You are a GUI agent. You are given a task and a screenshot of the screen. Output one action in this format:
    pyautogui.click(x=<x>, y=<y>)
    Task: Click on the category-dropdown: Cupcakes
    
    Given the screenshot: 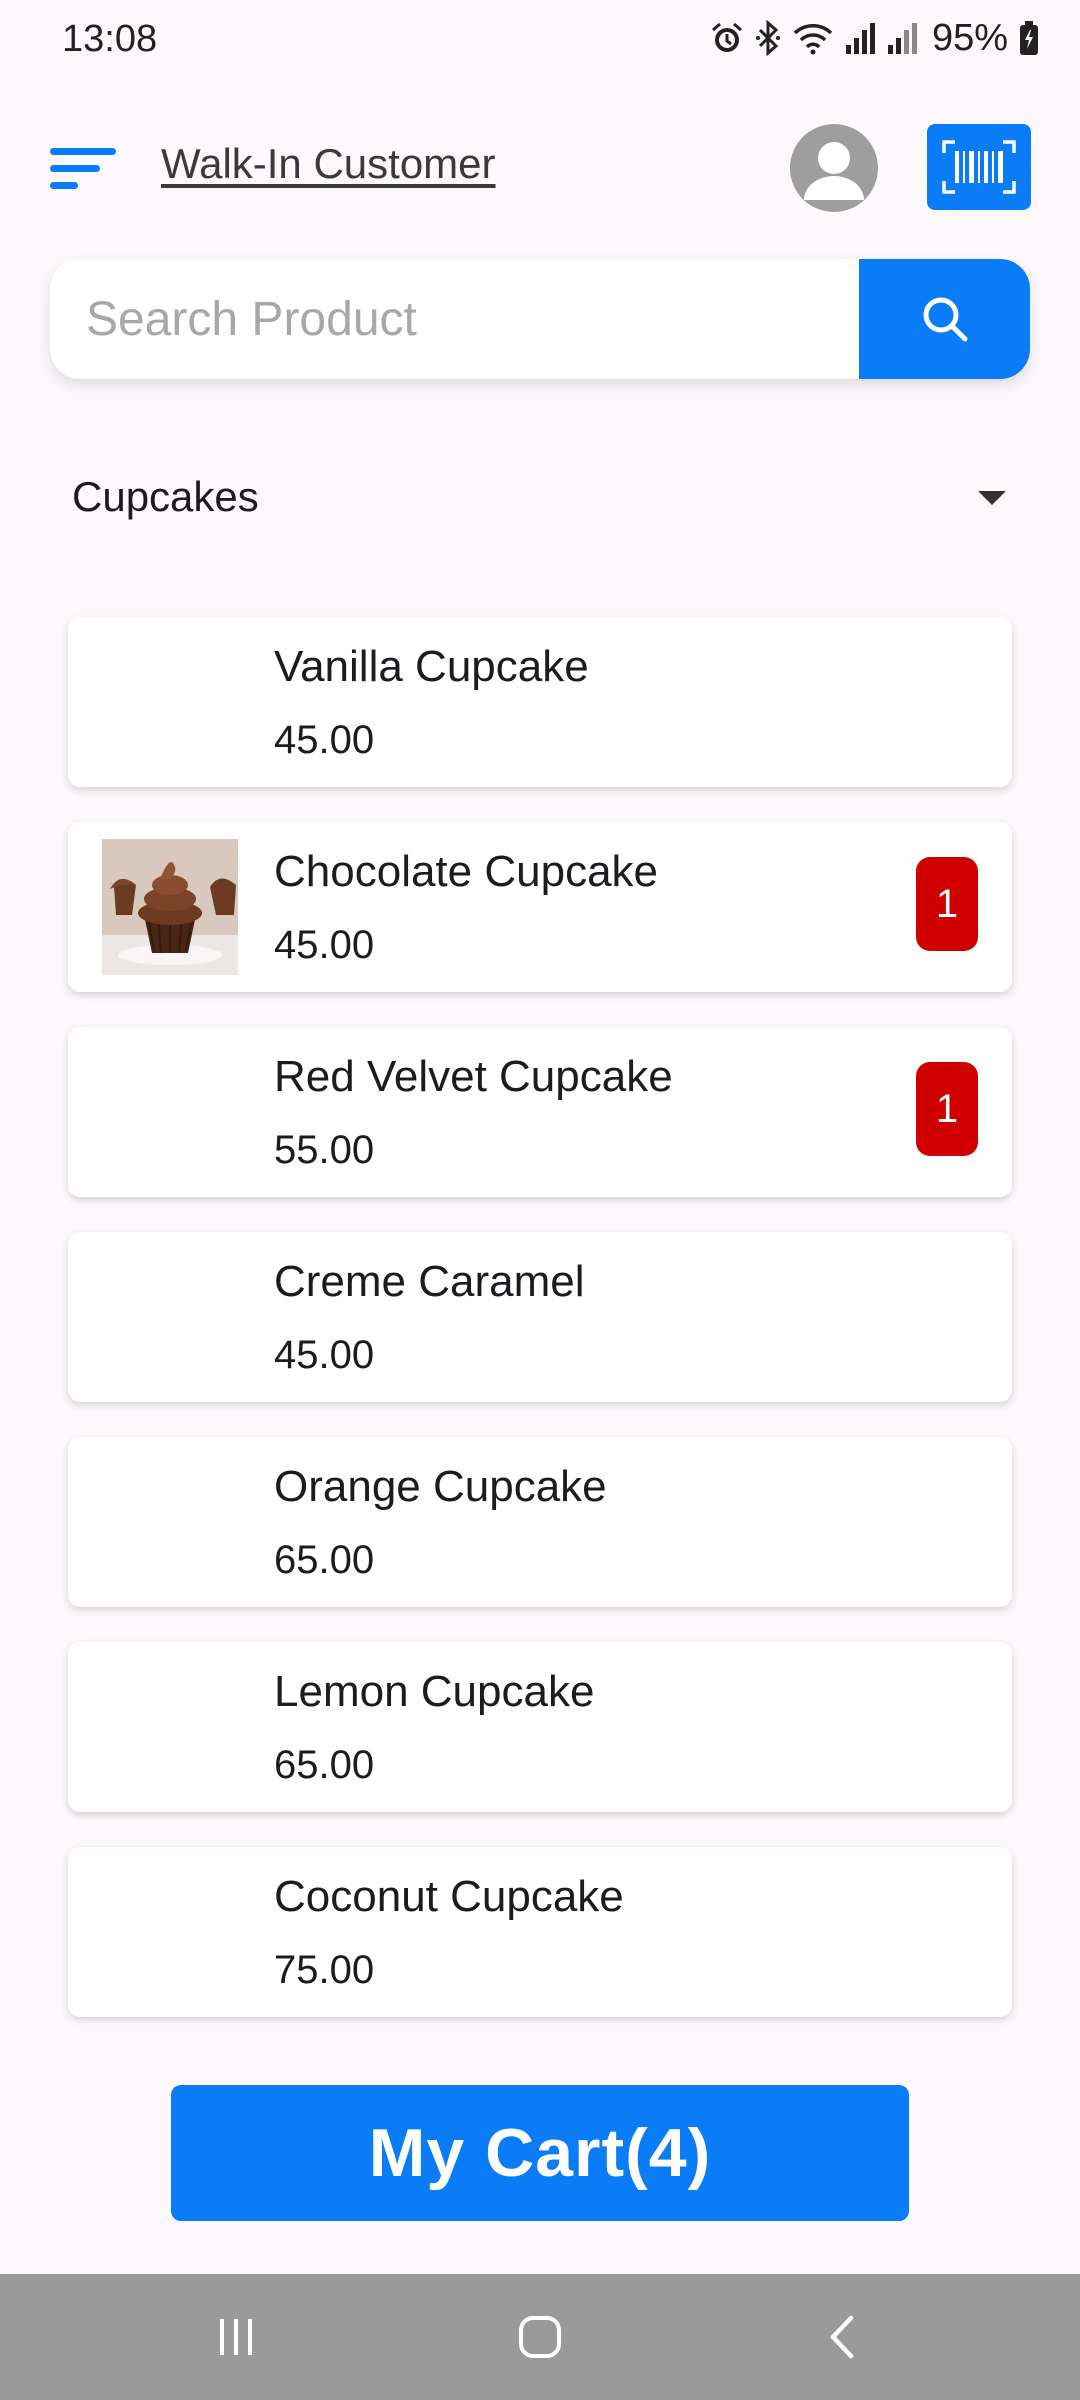 What is the action you would take?
    pyautogui.click(x=530, y=500)
    